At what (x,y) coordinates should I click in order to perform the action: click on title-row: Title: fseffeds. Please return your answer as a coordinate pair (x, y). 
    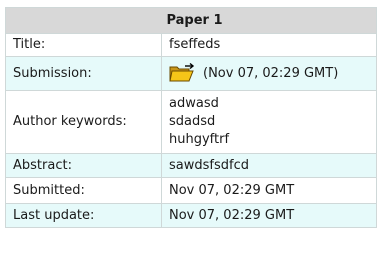
    Looking at the image, I should click on (191, 45).